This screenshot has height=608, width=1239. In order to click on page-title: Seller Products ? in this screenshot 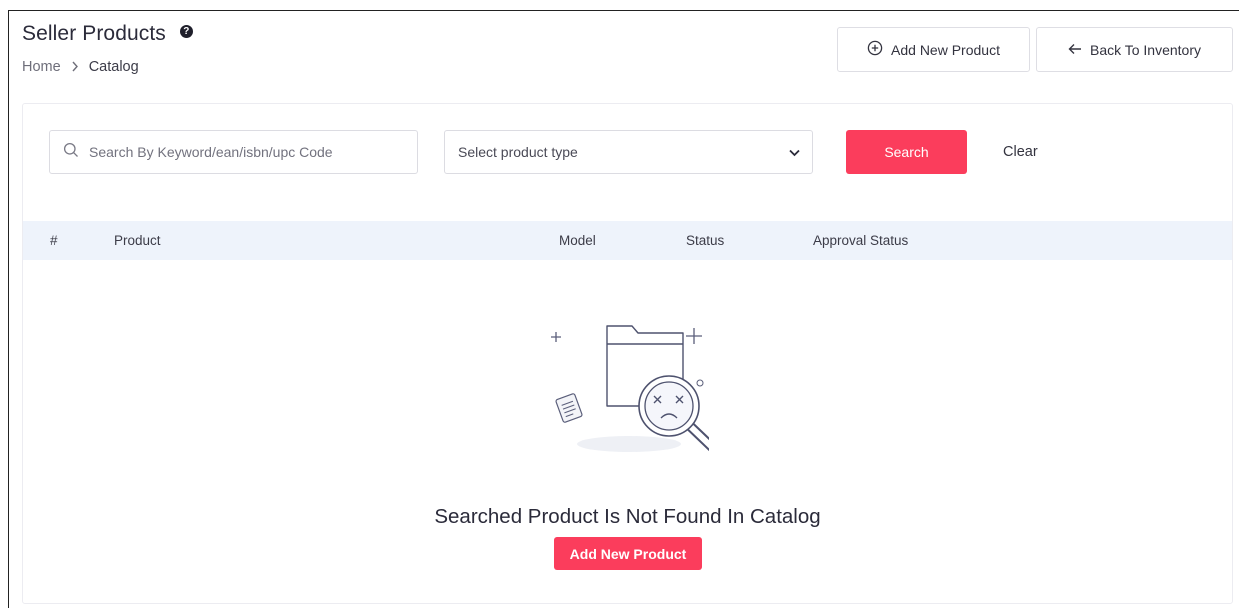, I will do `click(107, 34)`.